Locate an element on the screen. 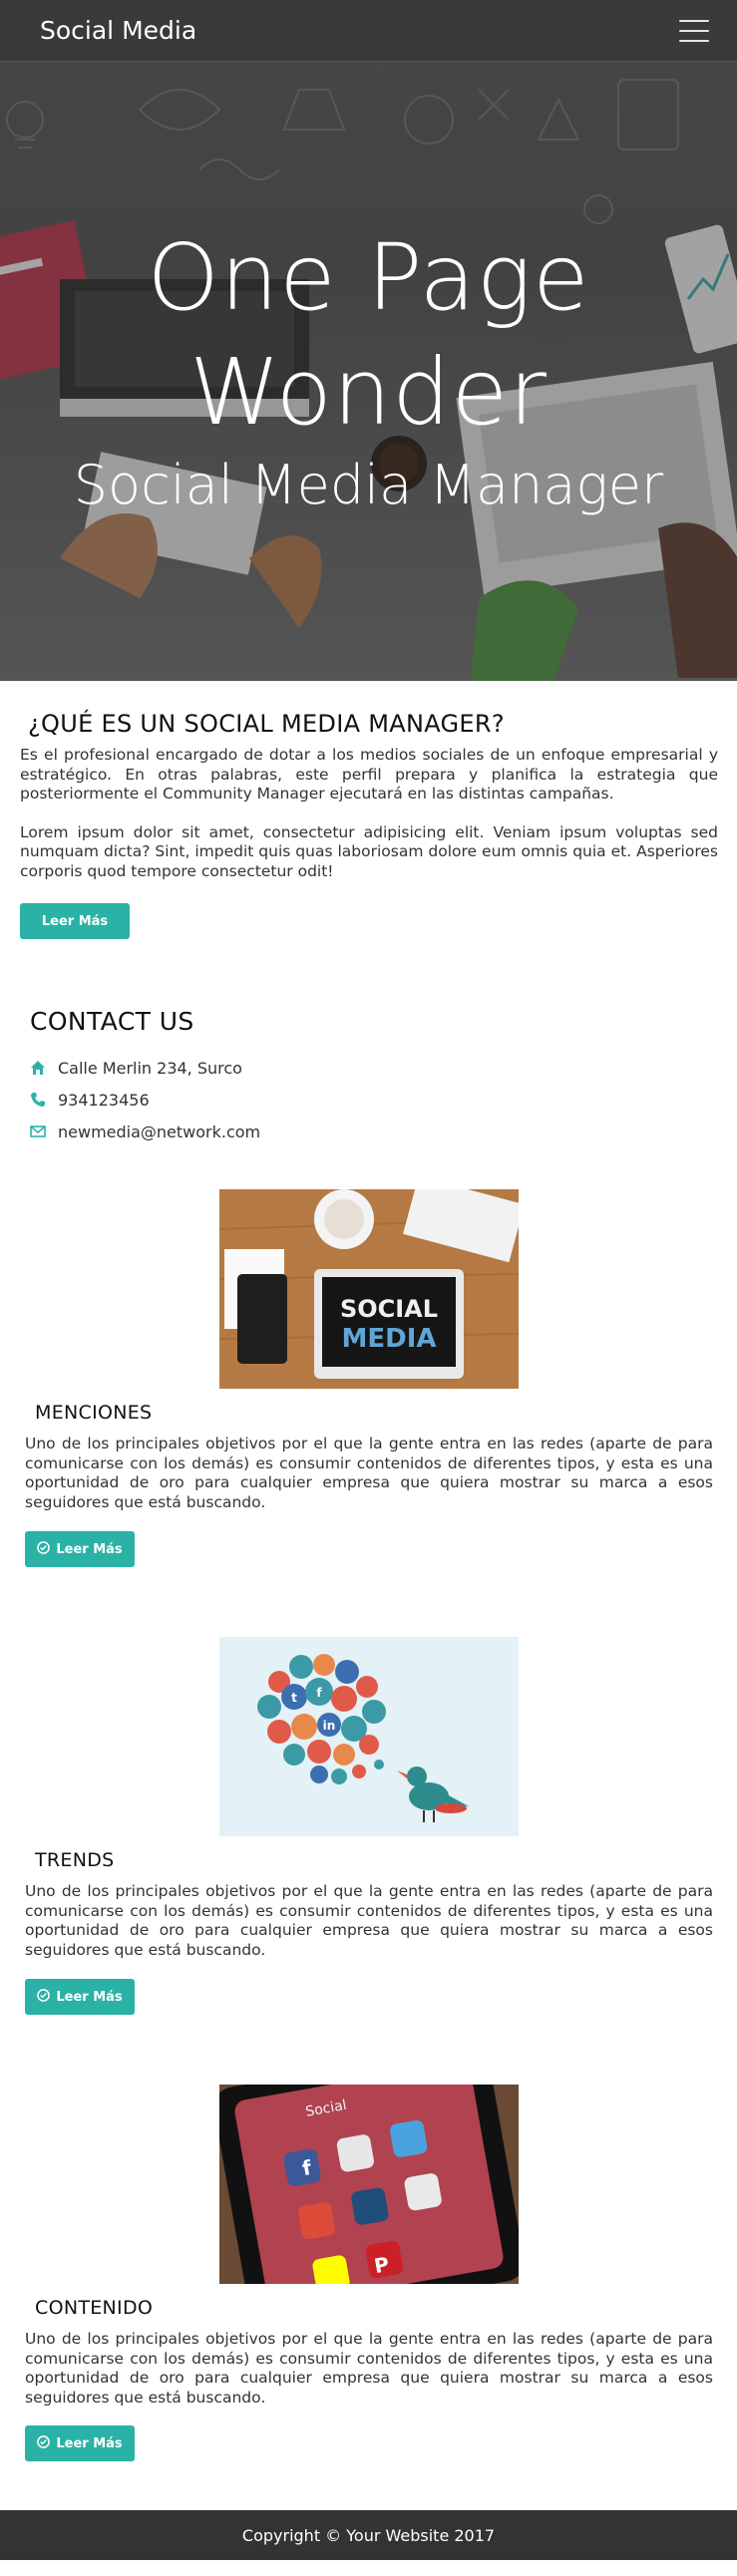 Image resolution: width=737 pixels, height=2576 pixels. contact-address-row: Calle Merlin 234, Surco is located at coordinates (369, 1068).